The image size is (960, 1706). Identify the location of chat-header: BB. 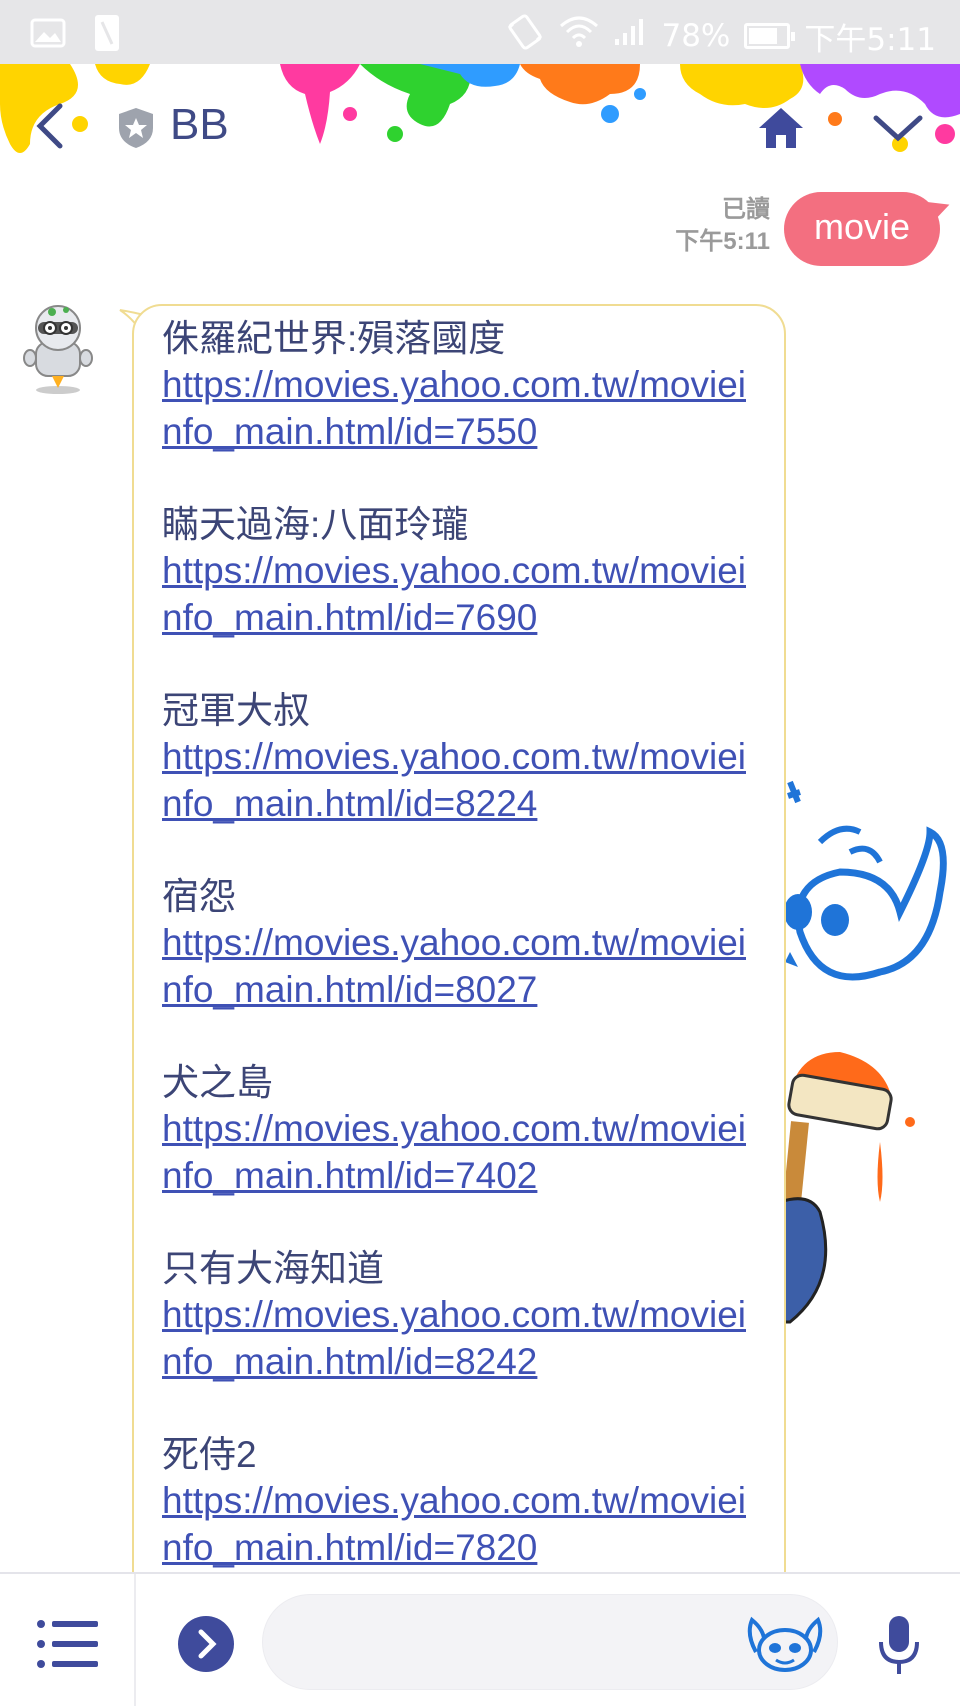
(480, 113).